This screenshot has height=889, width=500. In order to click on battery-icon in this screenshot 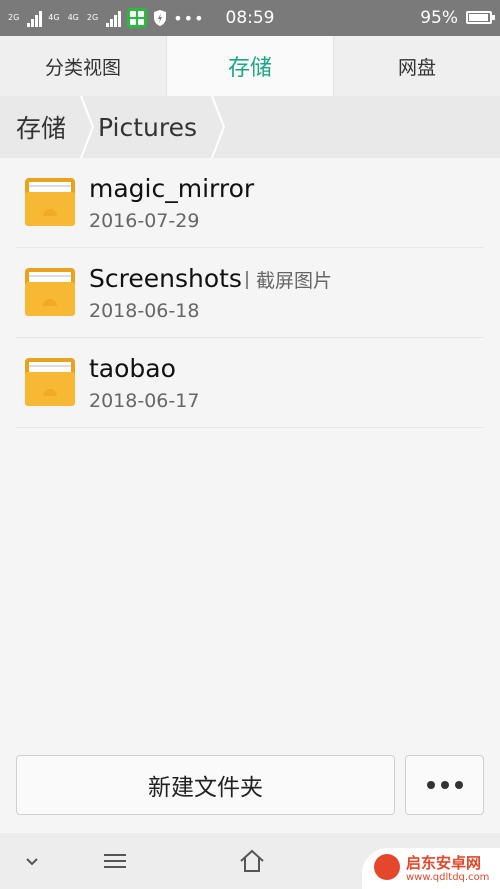, I will do `click(480, 17)`.